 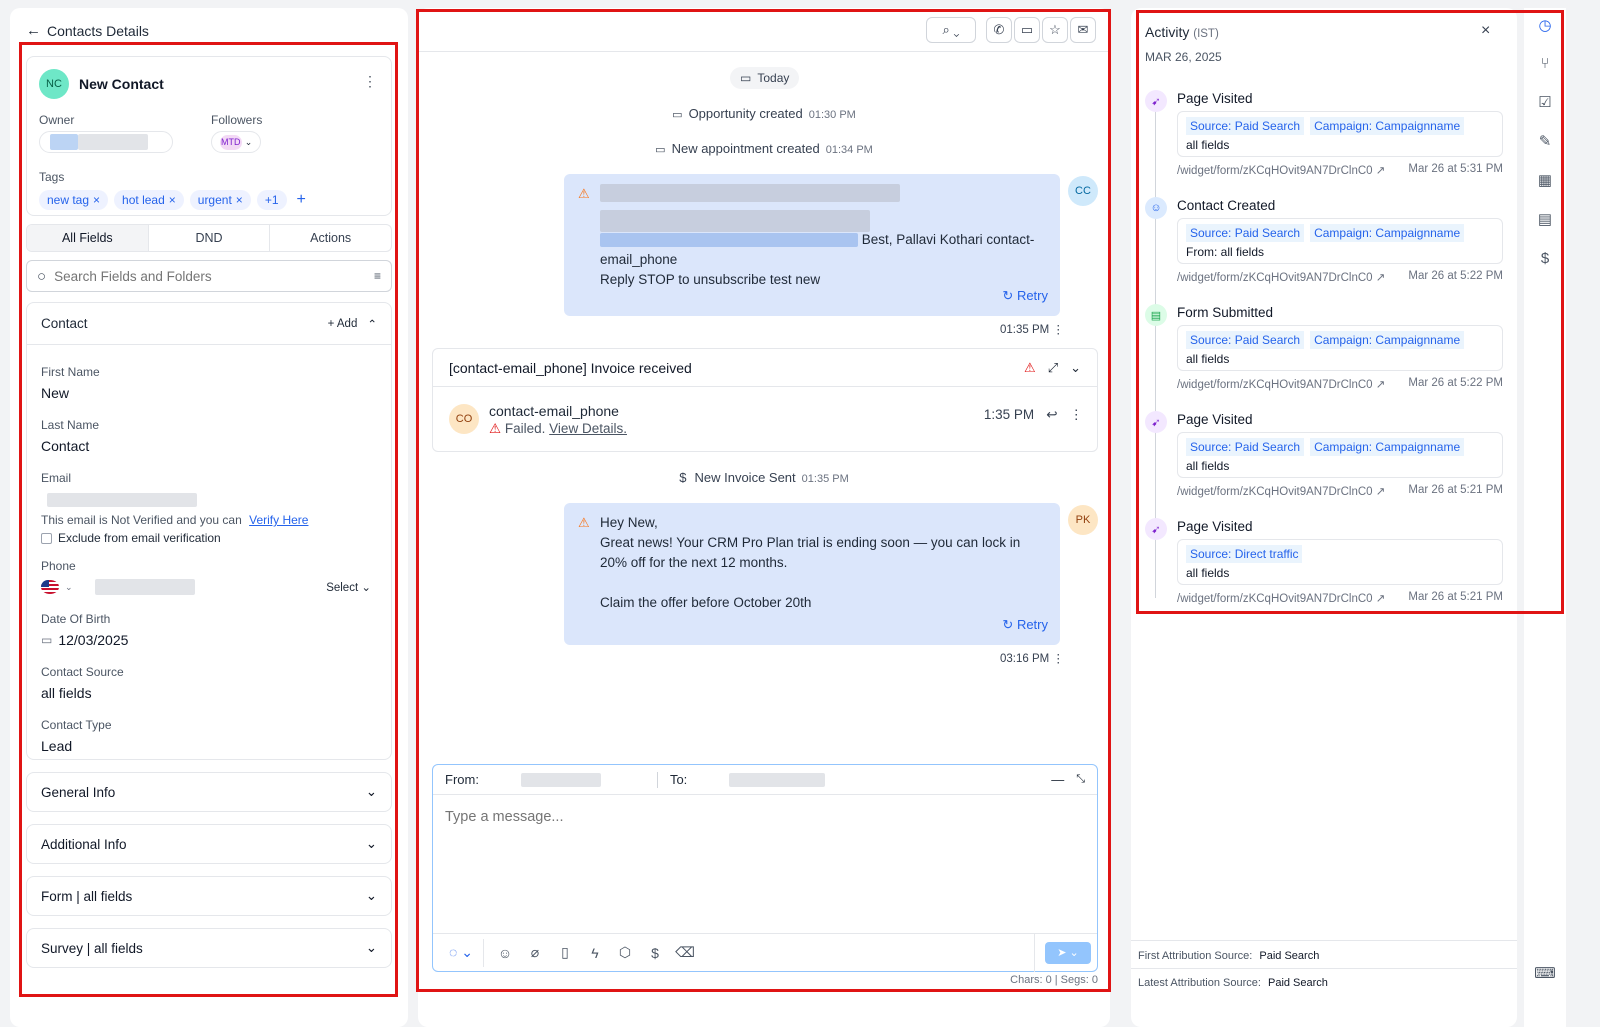 What do you see at coordinates (1545, 973) in the screenshot?
I see `keyboard-icon: ⌨` at bounding box center [1545, 973].